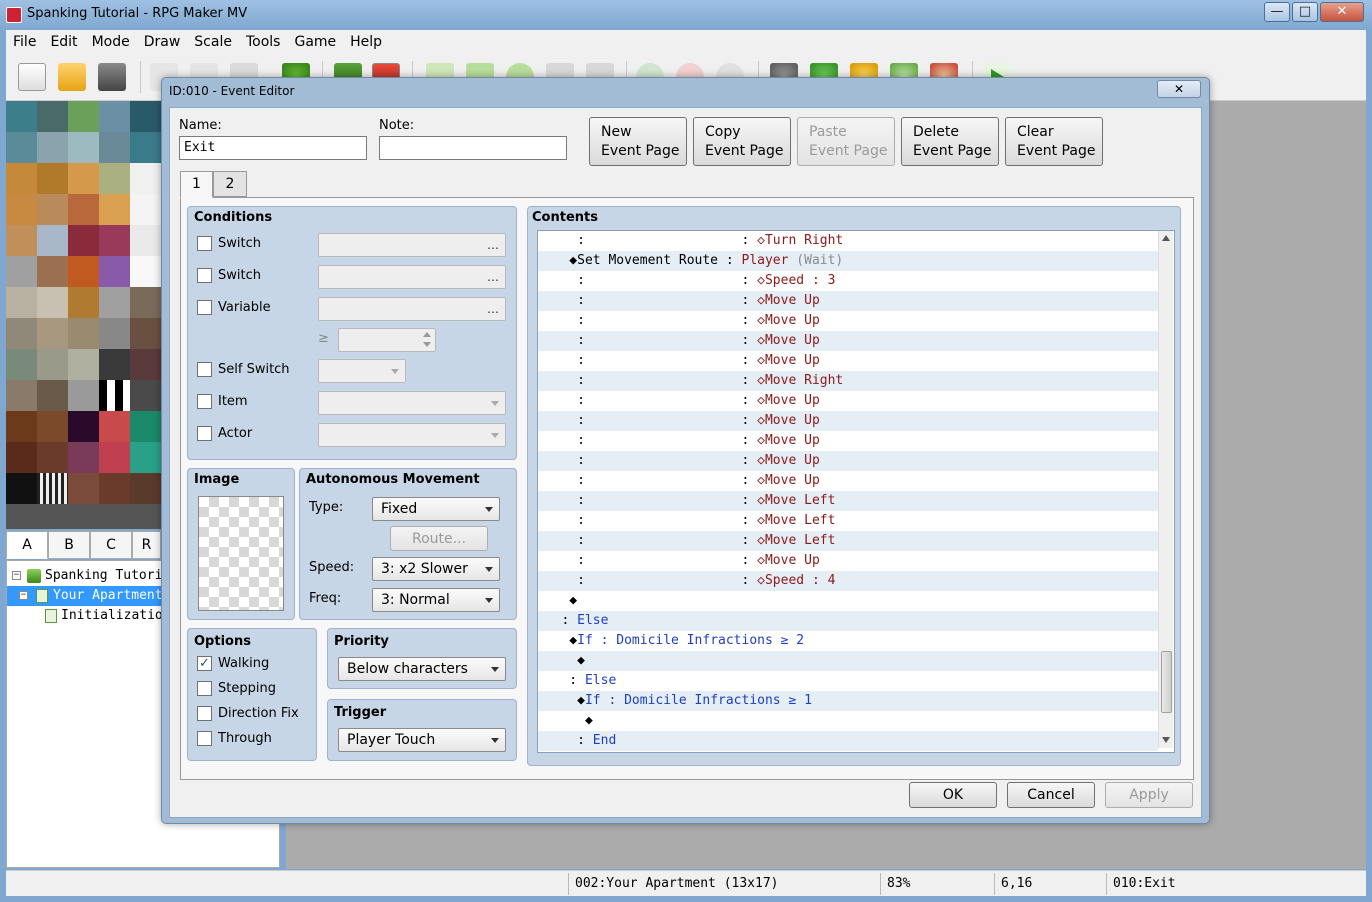  Describe the element at coordinates (427, 334) in the screenshot. I see `spin-up-icon` at that location.